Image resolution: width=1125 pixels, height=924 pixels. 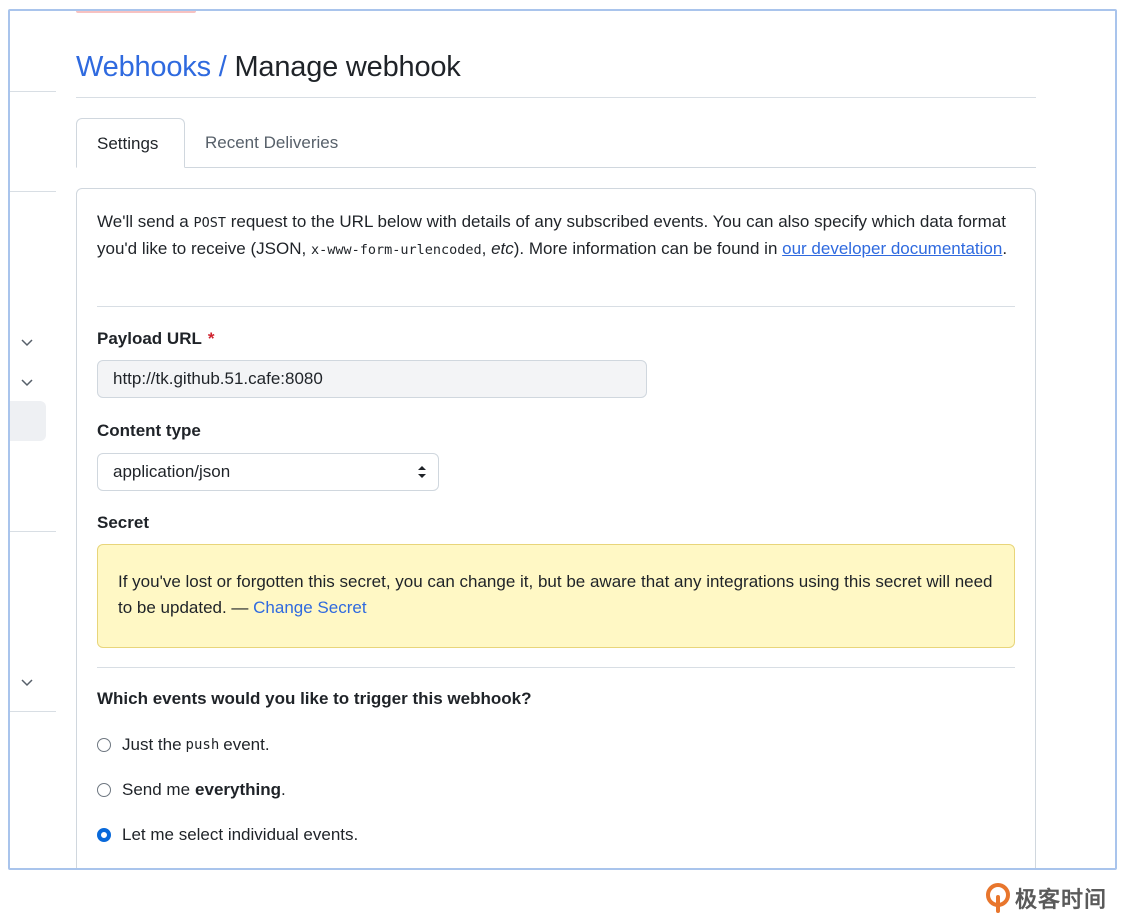 I want to click on page-title: Webhooks / Manage webhook, so click(x=268, y=67).